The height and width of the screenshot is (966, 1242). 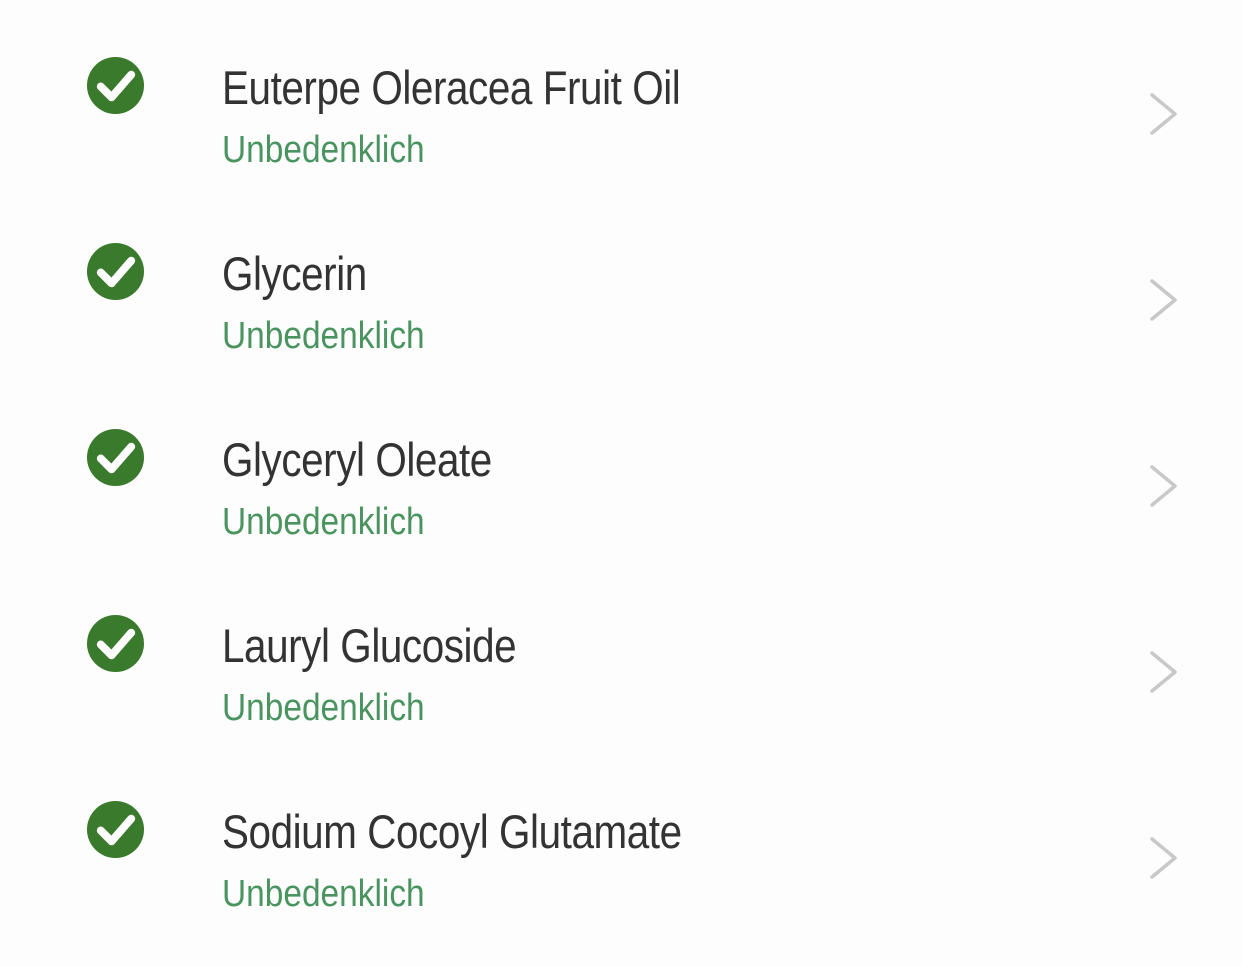 What do you see at coordinates (294, 273) in the screenshot?
I see `ingredient-name: Glycerin` at bounding box center [294, 273].